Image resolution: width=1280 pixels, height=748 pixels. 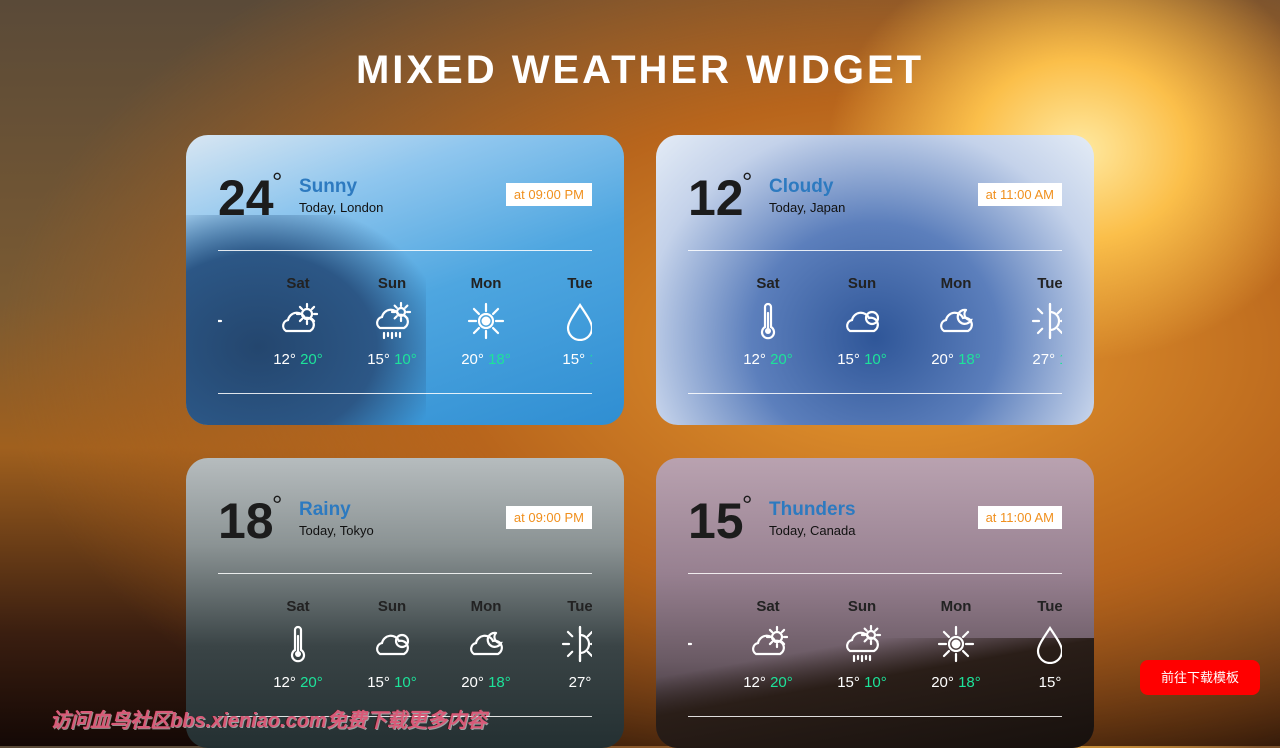 I want to click on weather-condition: Cloudy, so click(x=801, y=186).